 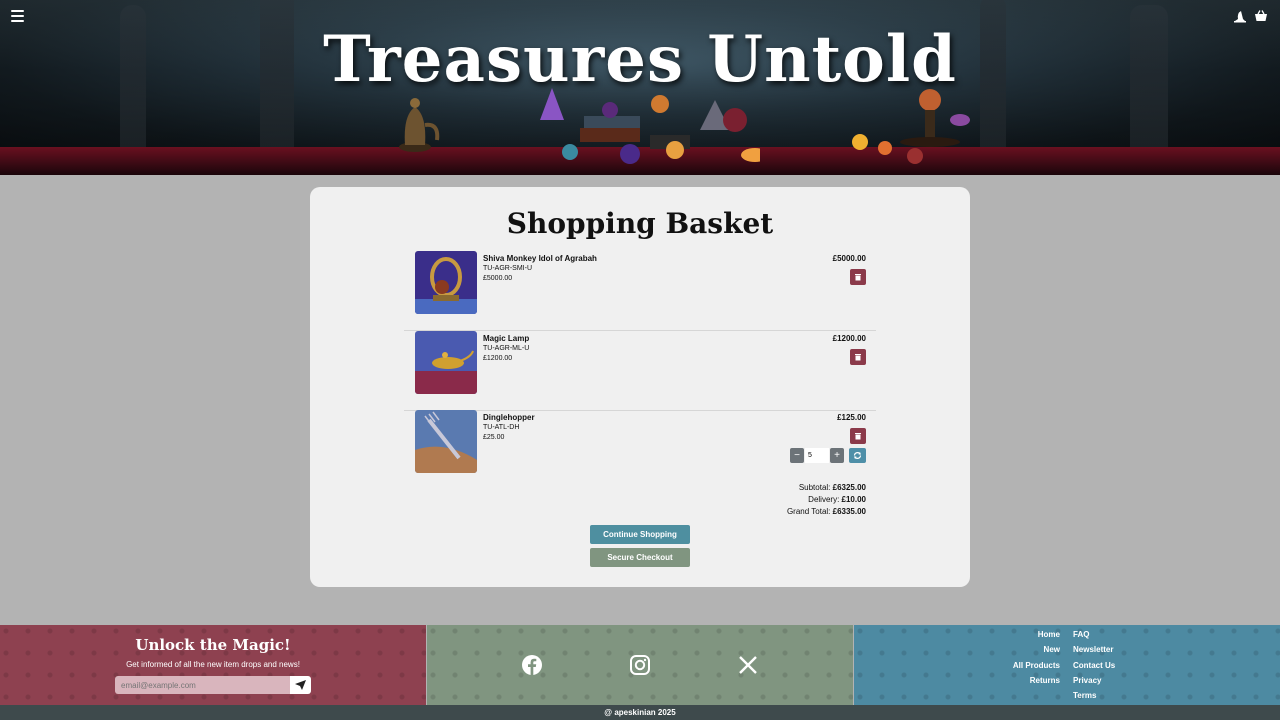 I want to click on item-unit-price: £25.00, so click(x=494, y=437).